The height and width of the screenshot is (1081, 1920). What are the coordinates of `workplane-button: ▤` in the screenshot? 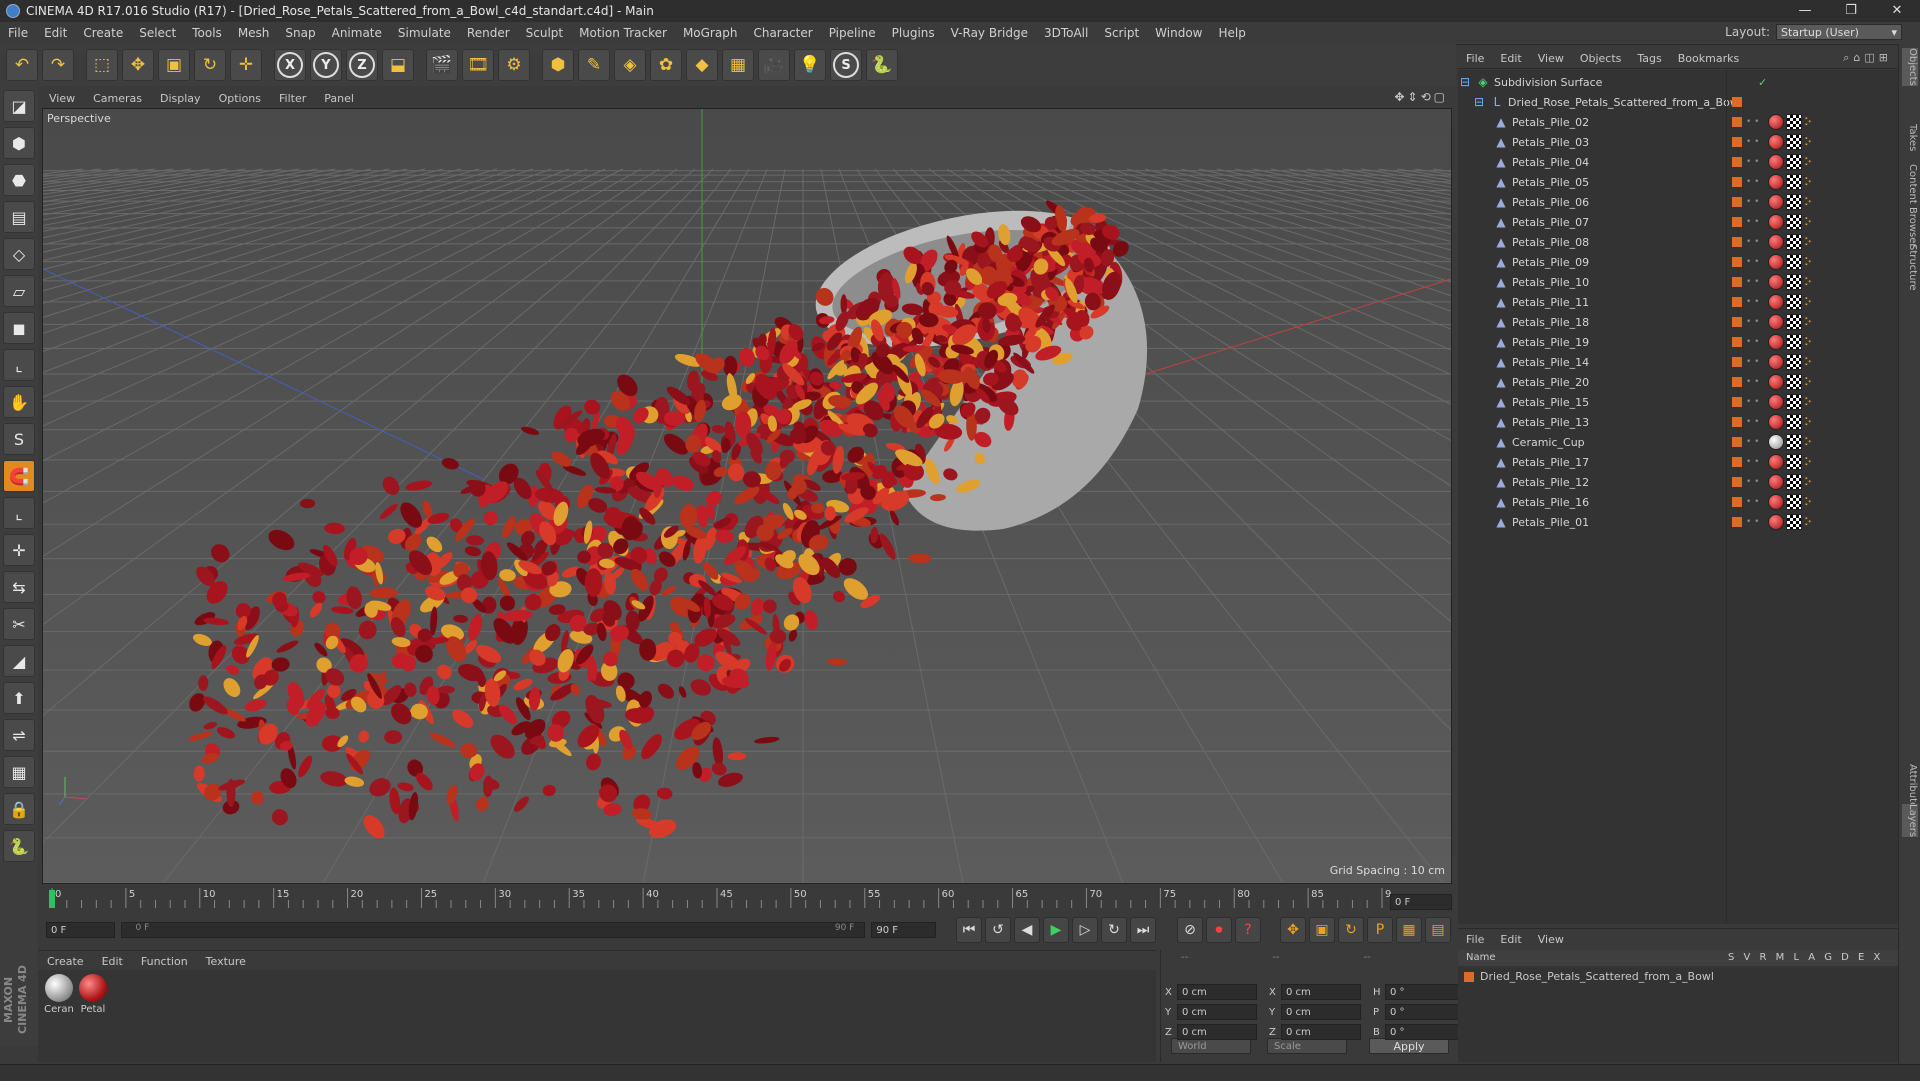 It's located at (19, 217).